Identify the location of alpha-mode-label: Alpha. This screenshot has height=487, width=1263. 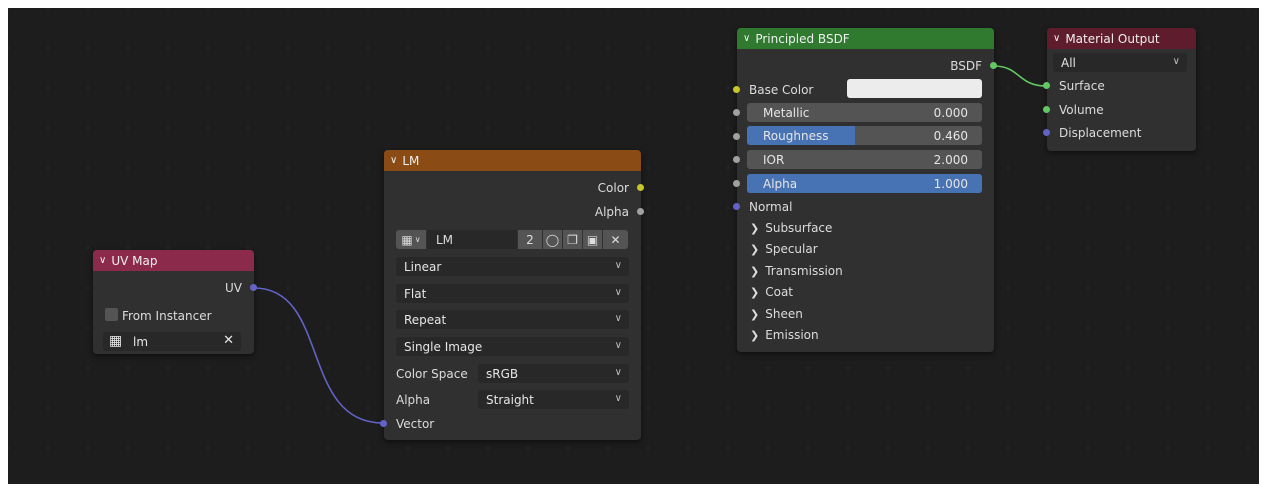
(413, 400).